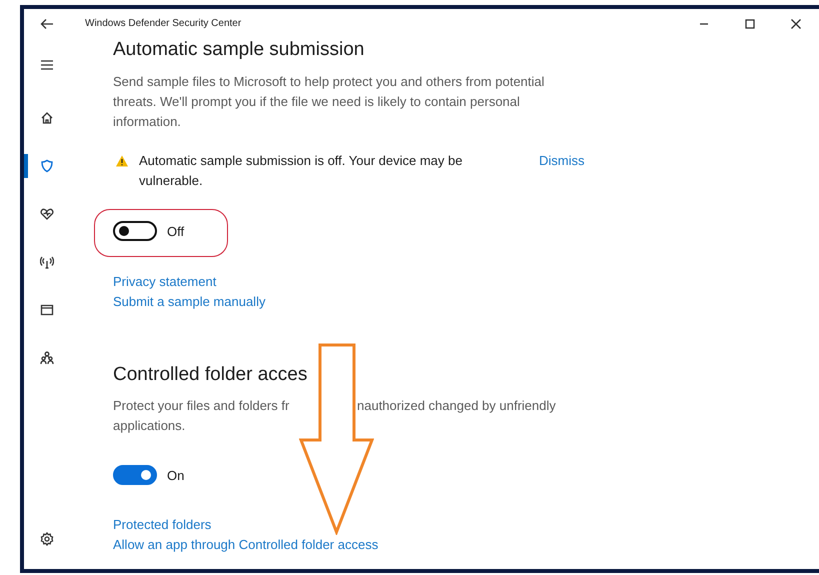  I want to click on toggle-label: On, so click(175, 475).